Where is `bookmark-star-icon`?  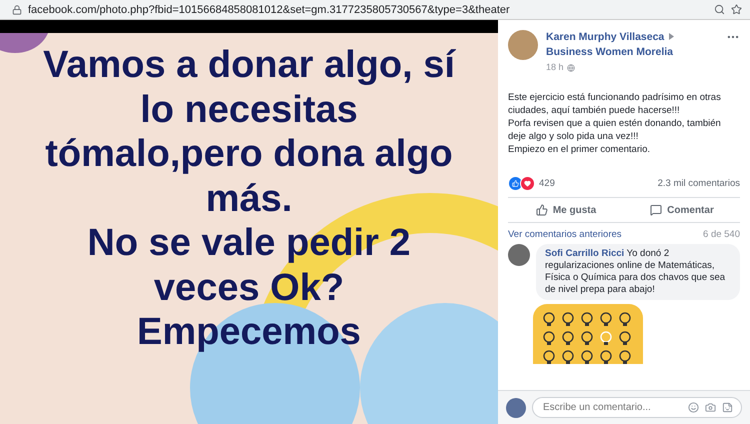
bookmark-star-icon is located at coordinates (736, 9).